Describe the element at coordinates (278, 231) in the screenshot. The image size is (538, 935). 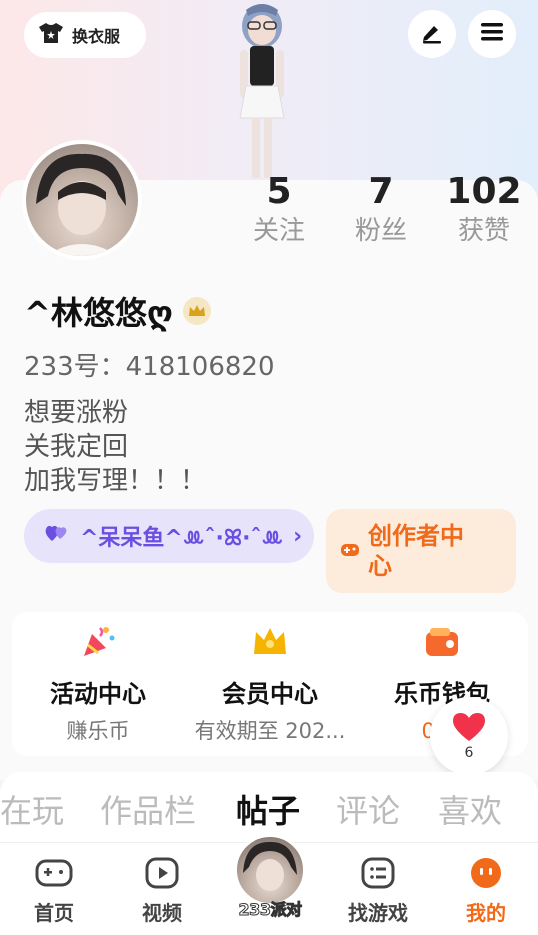
I see `following-label: 关注` at that location.